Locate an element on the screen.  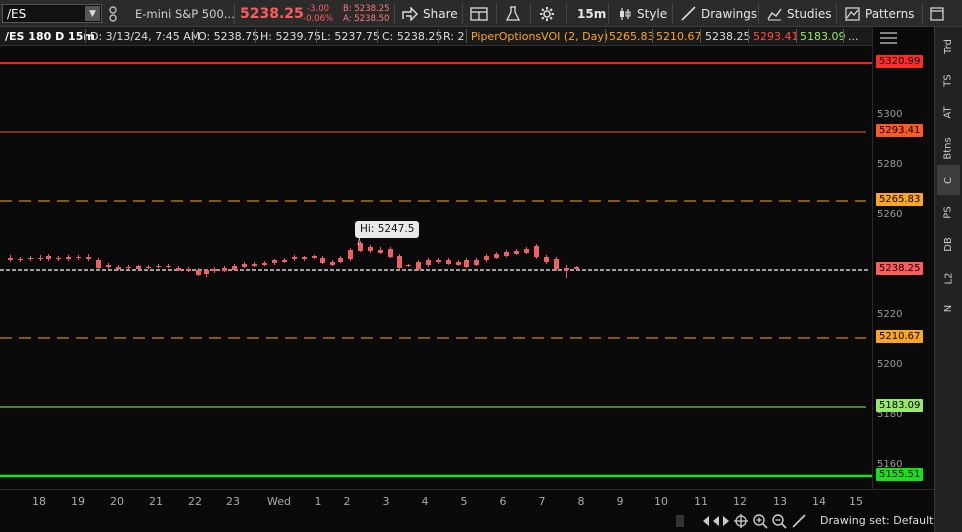
high-marker-label: Hi: 5247.5 is located at coordinates (387, 229).